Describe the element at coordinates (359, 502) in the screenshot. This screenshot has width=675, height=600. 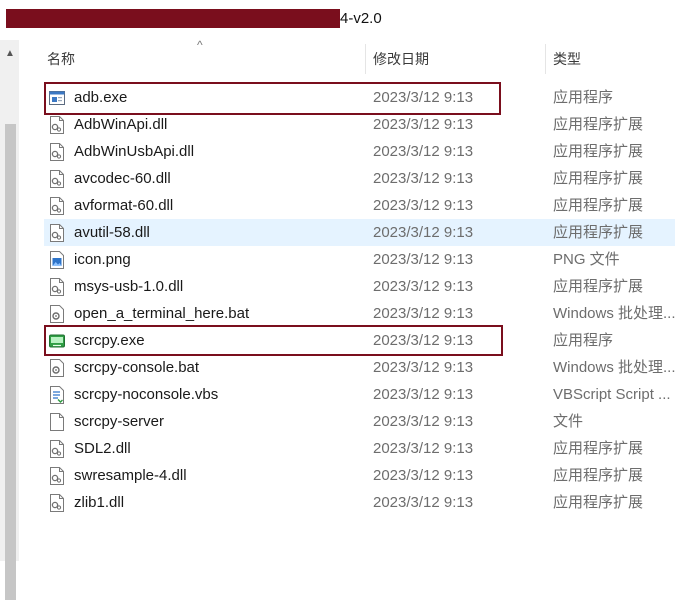
I see `file-row: zlib1.dll 2023/3/12 9:13 应用程序扩展` at that location.